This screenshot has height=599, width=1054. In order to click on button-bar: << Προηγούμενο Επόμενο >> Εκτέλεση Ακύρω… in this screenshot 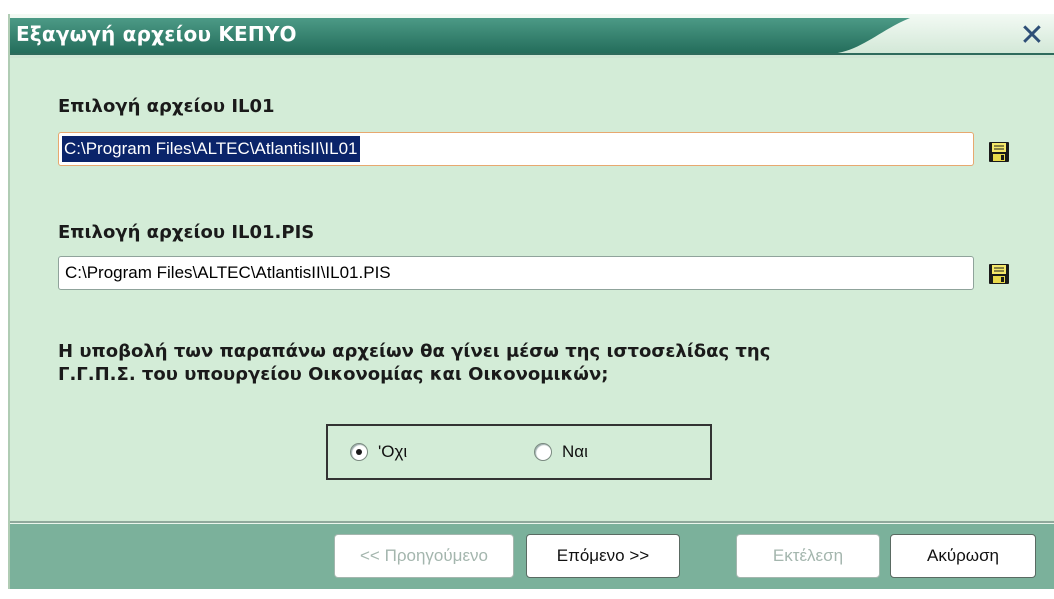, I will do `click(532, 556)`.